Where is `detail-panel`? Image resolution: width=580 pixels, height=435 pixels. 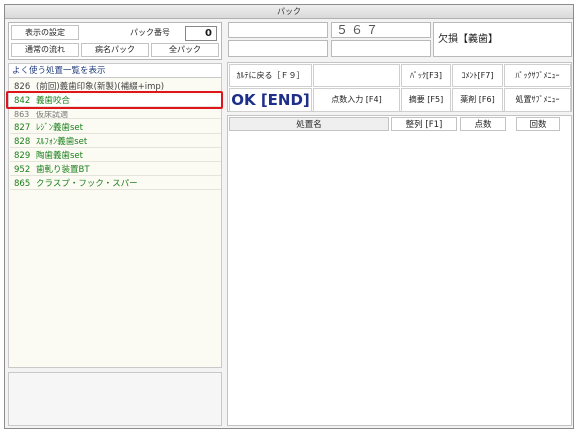 detail-panel is located at coordinates (115, 399).